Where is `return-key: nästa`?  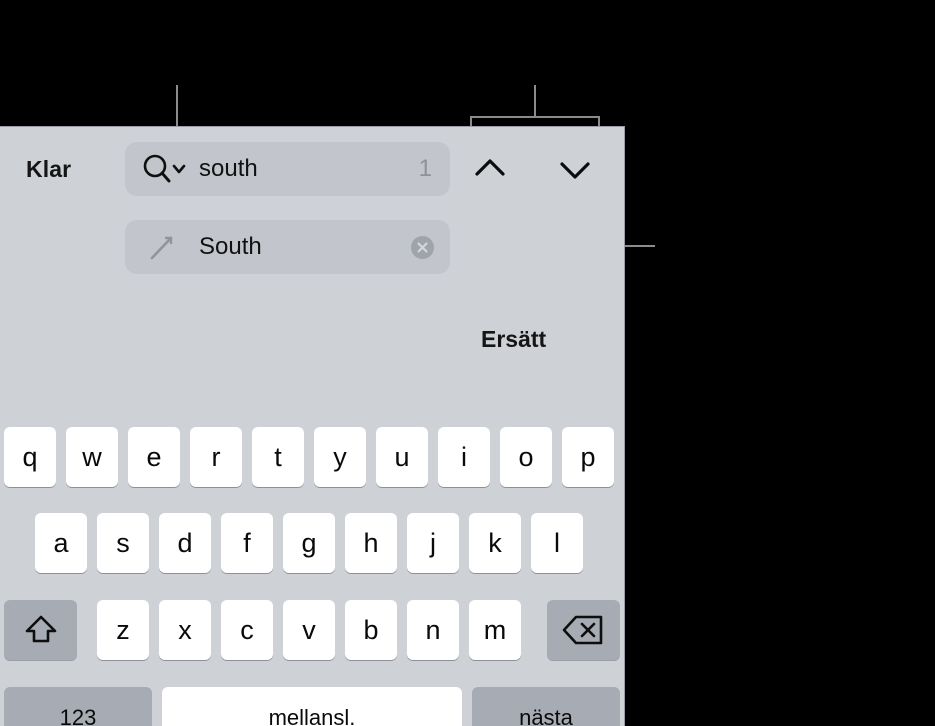 return-key: nästa is located at coordinates (546, 706).